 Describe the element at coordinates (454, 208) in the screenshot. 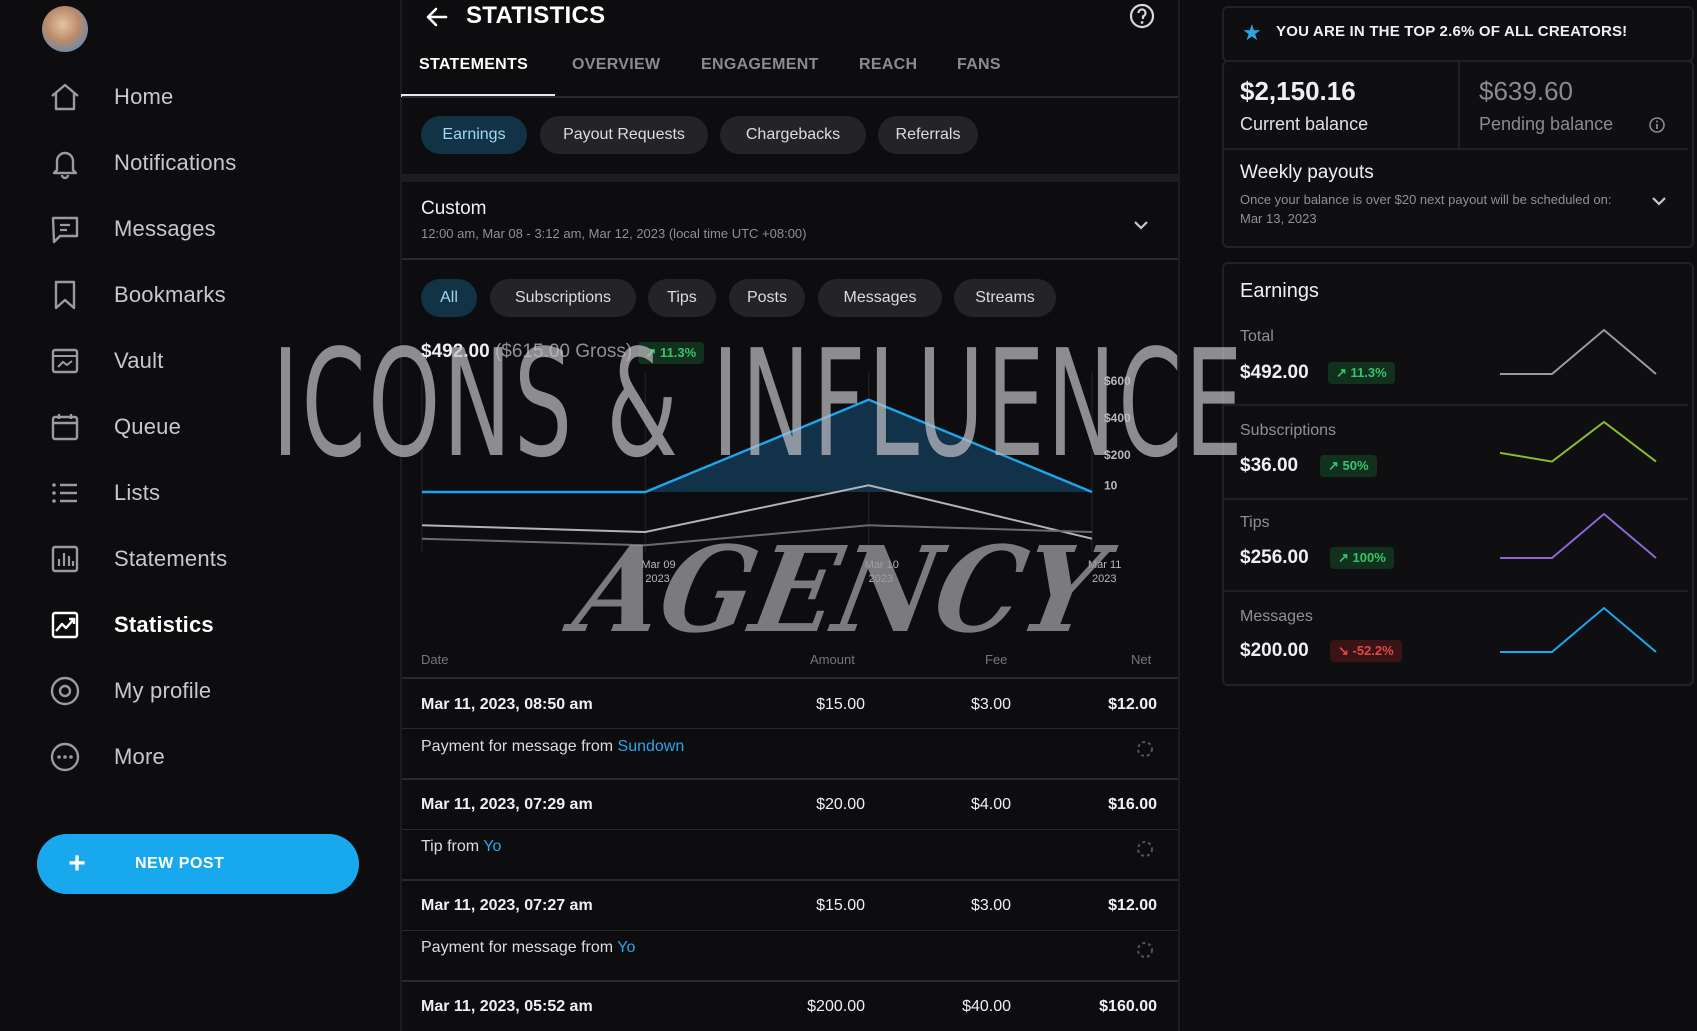

I see `date-range-title: Custom` at that location.